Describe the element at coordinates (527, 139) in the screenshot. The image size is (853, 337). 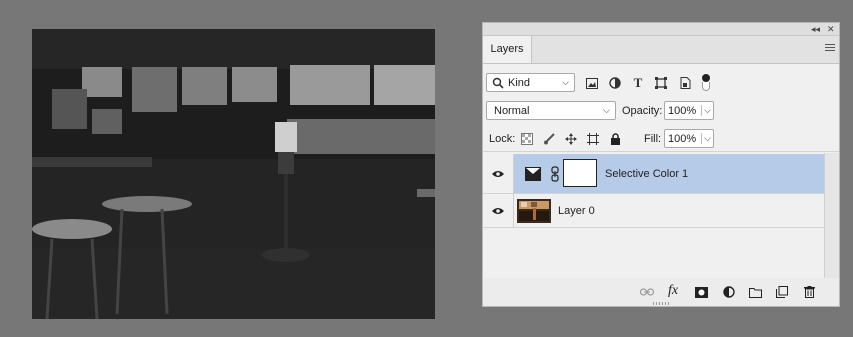
I see `lock-transparent-pixels-icon` at that location.